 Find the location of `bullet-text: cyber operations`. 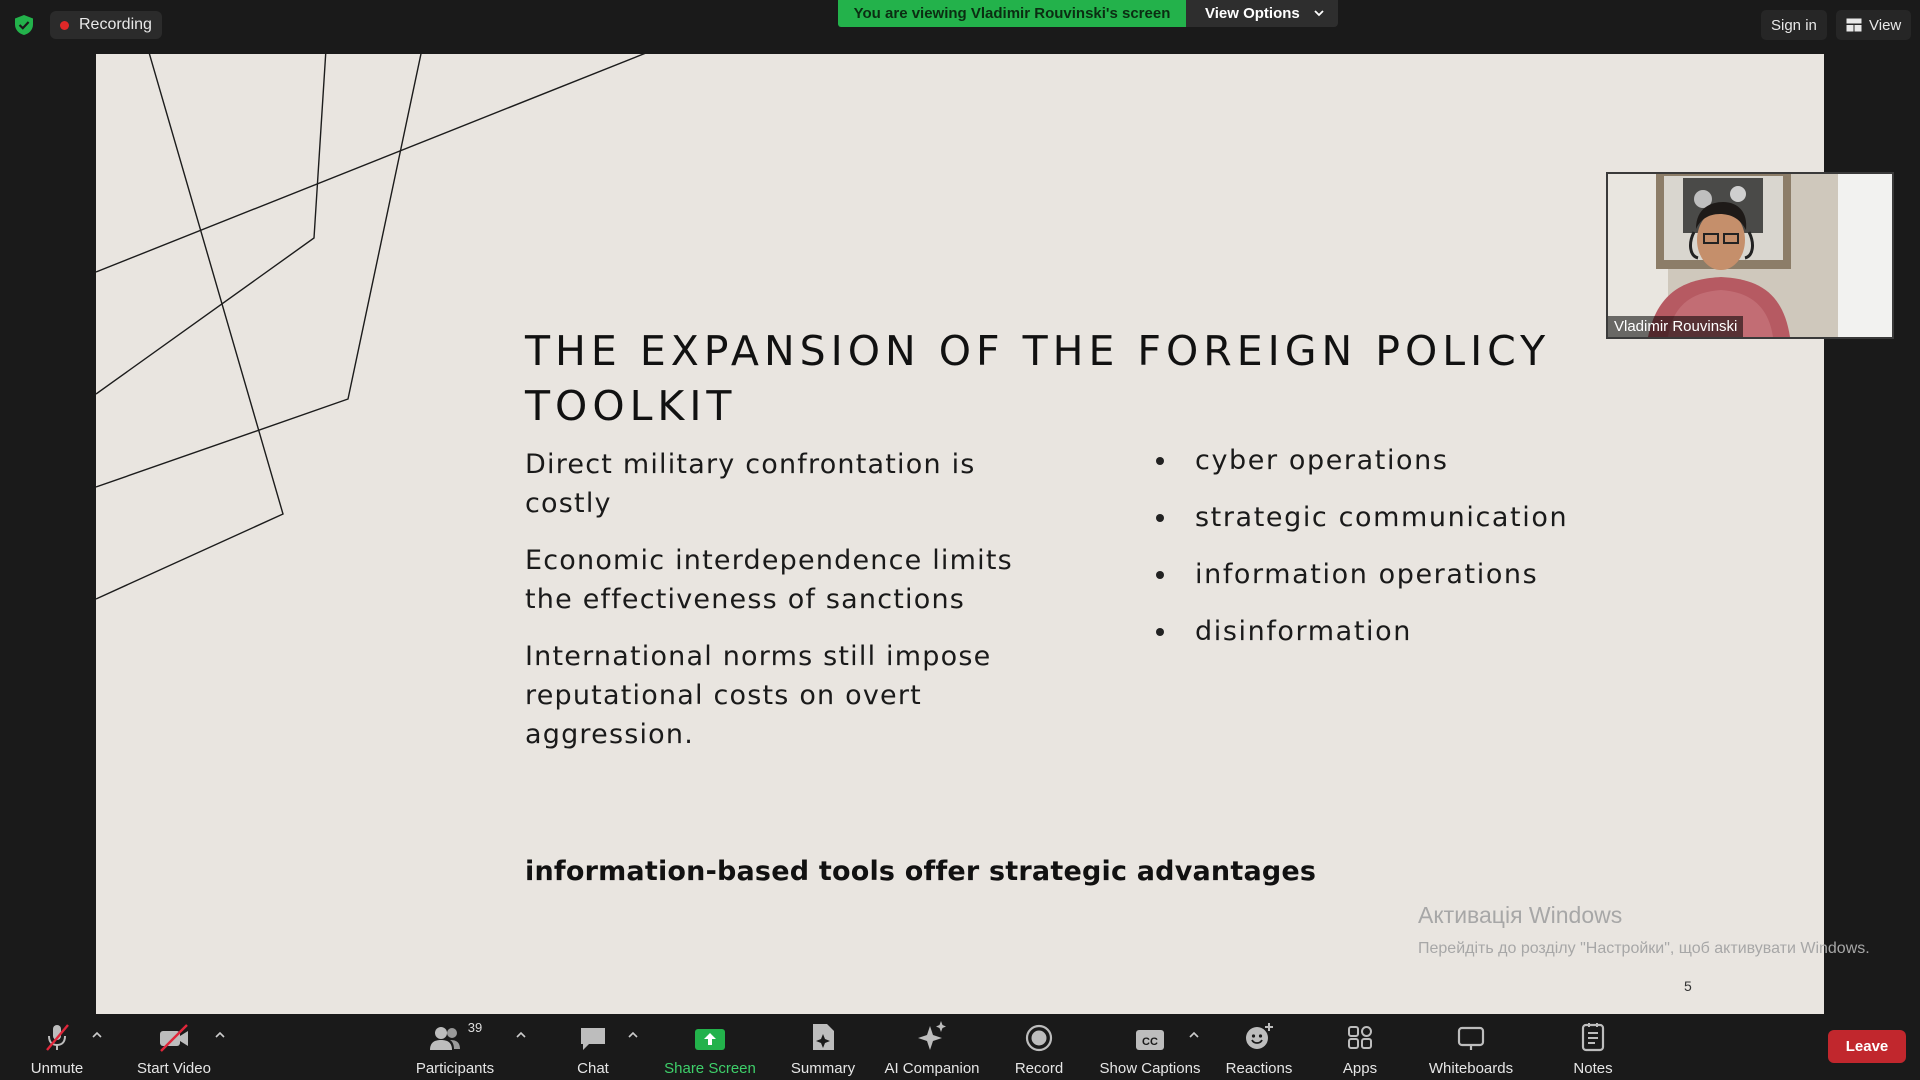

bullet-text: cyber operations is located at coordinates (1322, 460).